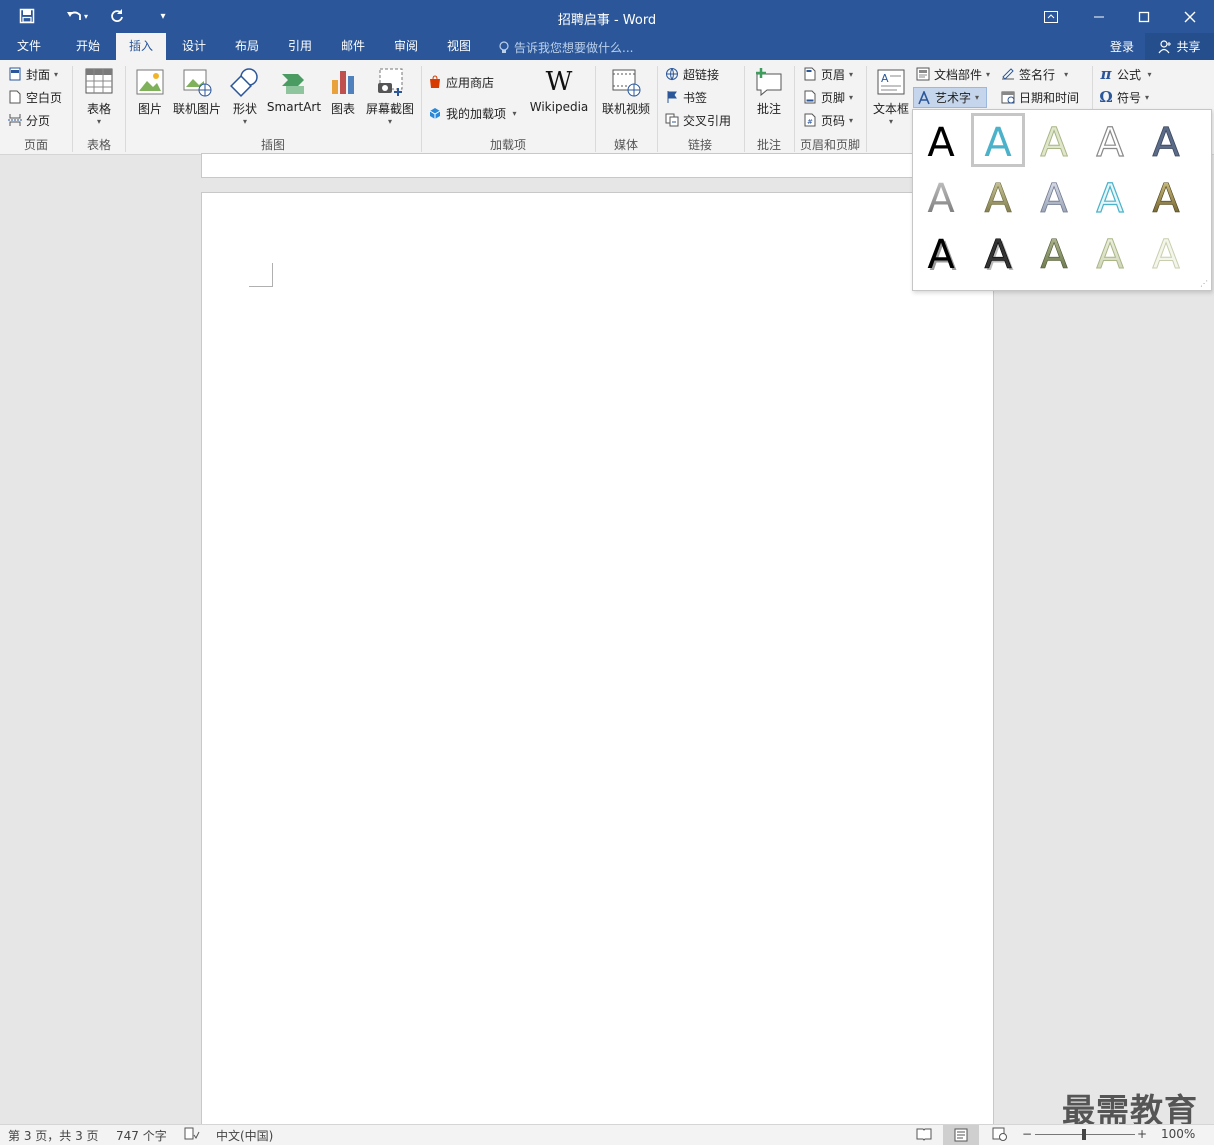 Image resolution: width=1214 pixels, height=1145 pixels. What do you see at coordinates (1110, 140) in the screenshot?
I see `wordart-style-4: A` at bounding box center [1110, 140].